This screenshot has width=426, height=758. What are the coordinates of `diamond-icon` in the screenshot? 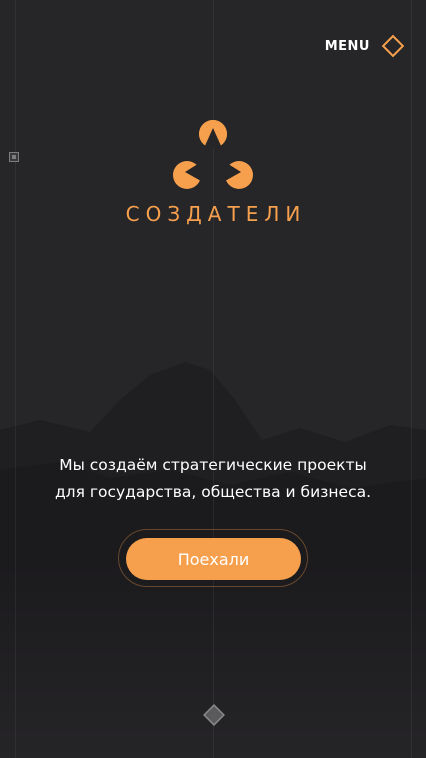 It's located at (393, 46).